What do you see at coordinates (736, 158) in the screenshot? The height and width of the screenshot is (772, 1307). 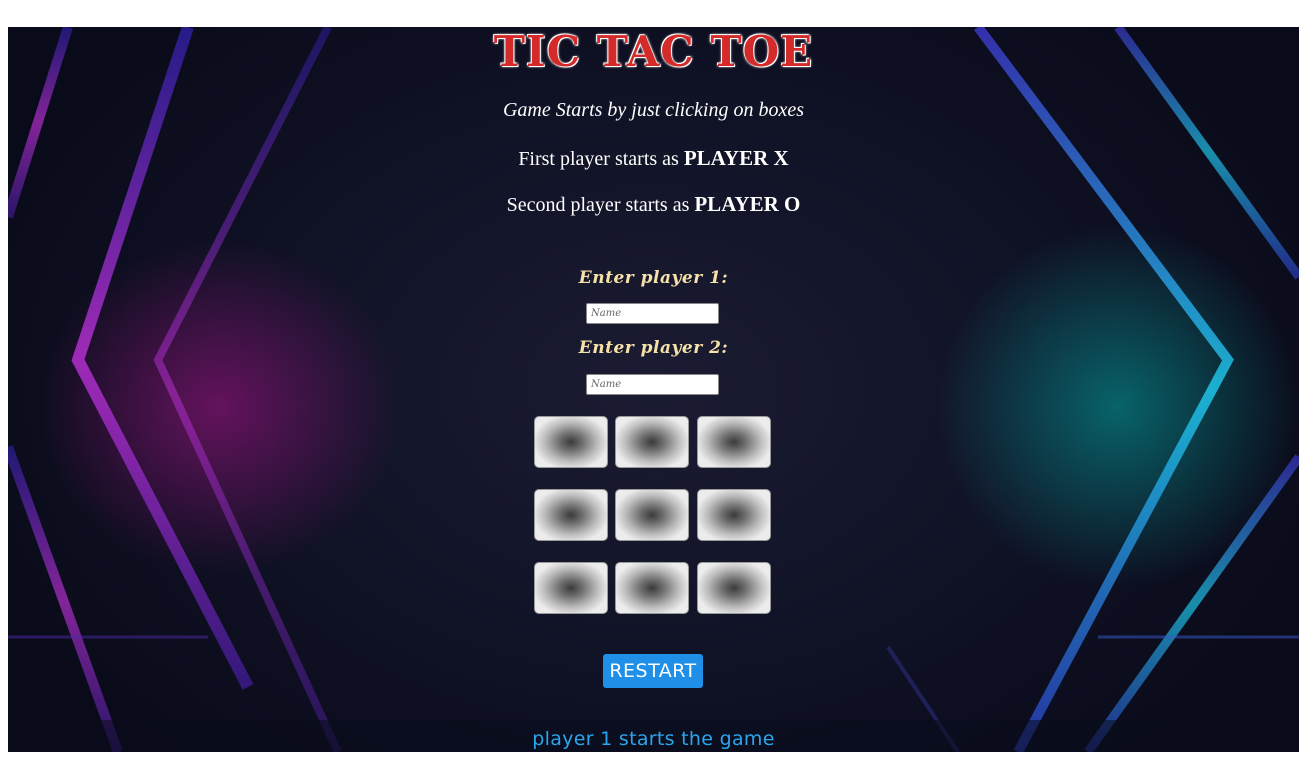 I see `first-player-symbol: PLAYER X` at bounding box center [736, 158].